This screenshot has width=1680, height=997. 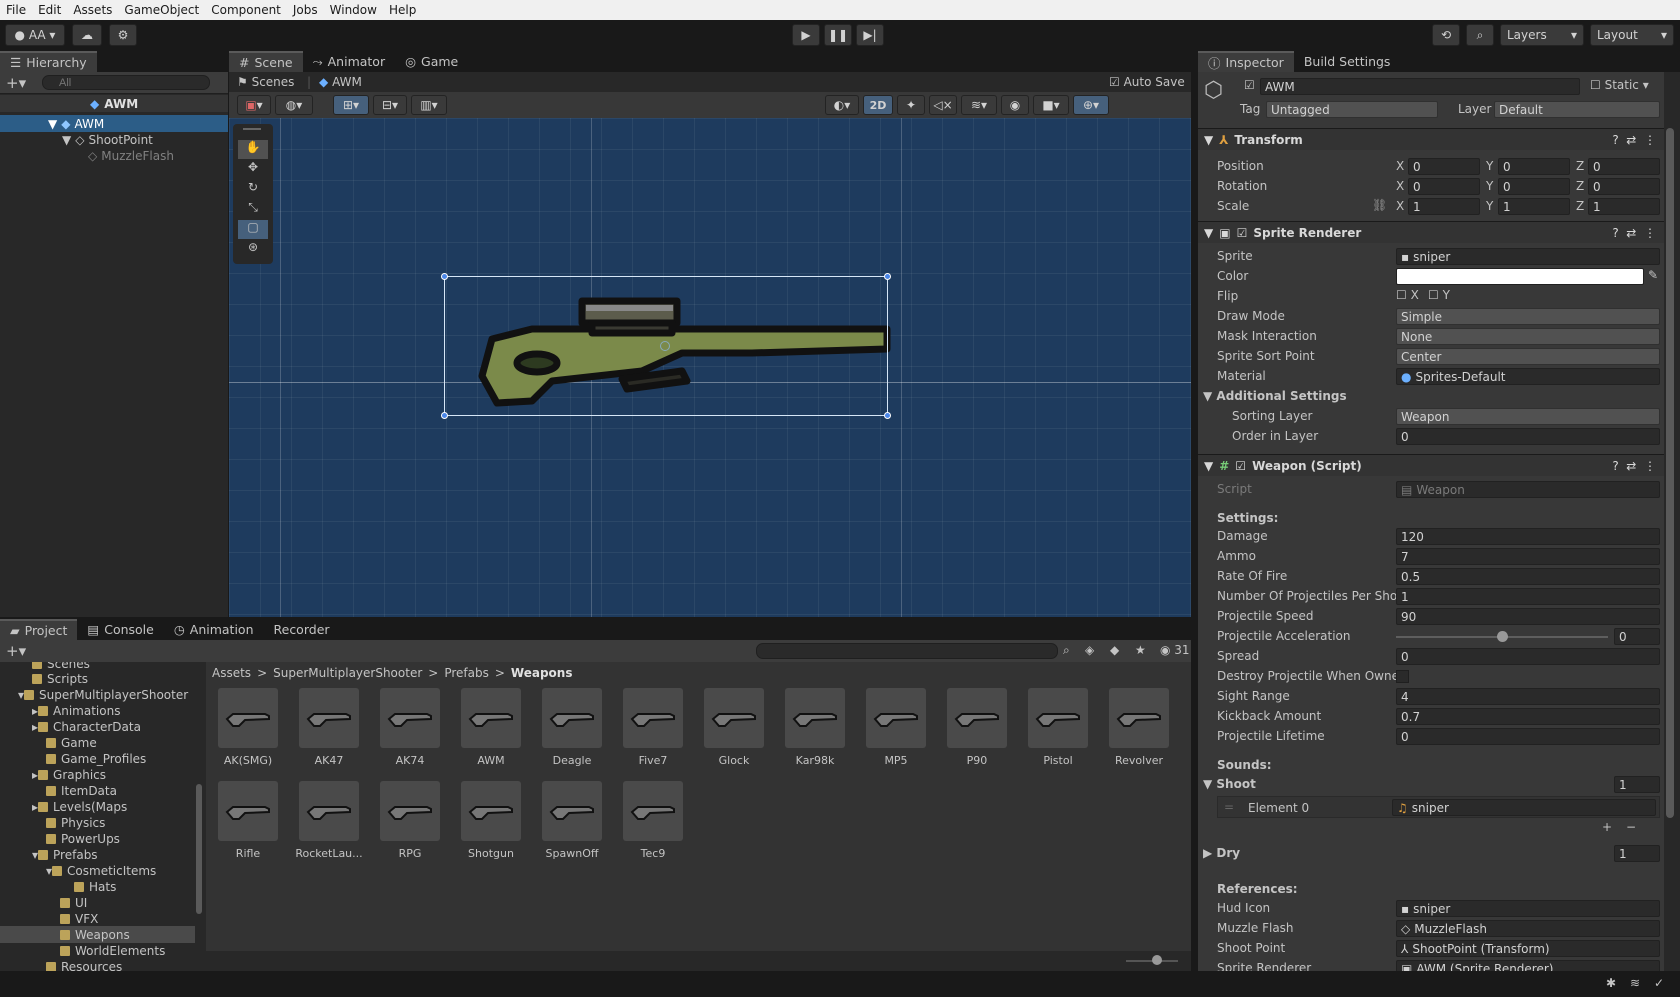 I want to click on global-button: ◍ ▾, so click(x=294, y=105).